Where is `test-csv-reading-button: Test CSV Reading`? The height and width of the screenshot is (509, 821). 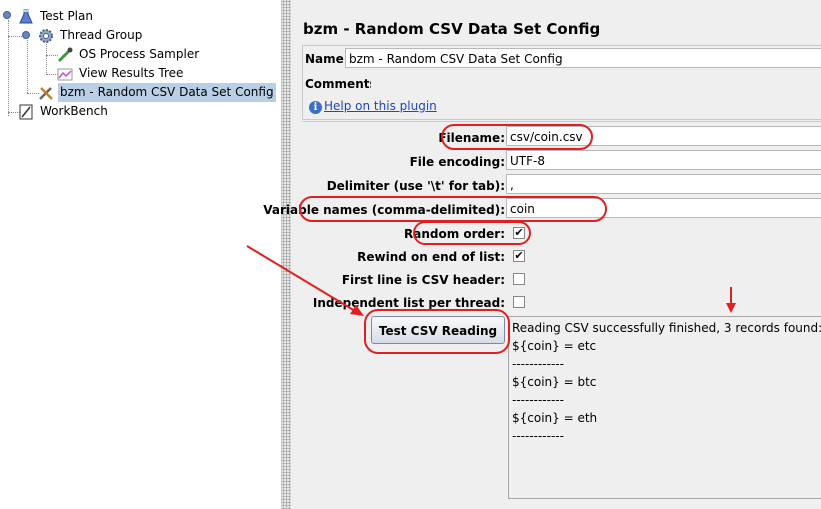
test-csv-reading-button: Test CSV Reading is located at coordinates (438, 330).